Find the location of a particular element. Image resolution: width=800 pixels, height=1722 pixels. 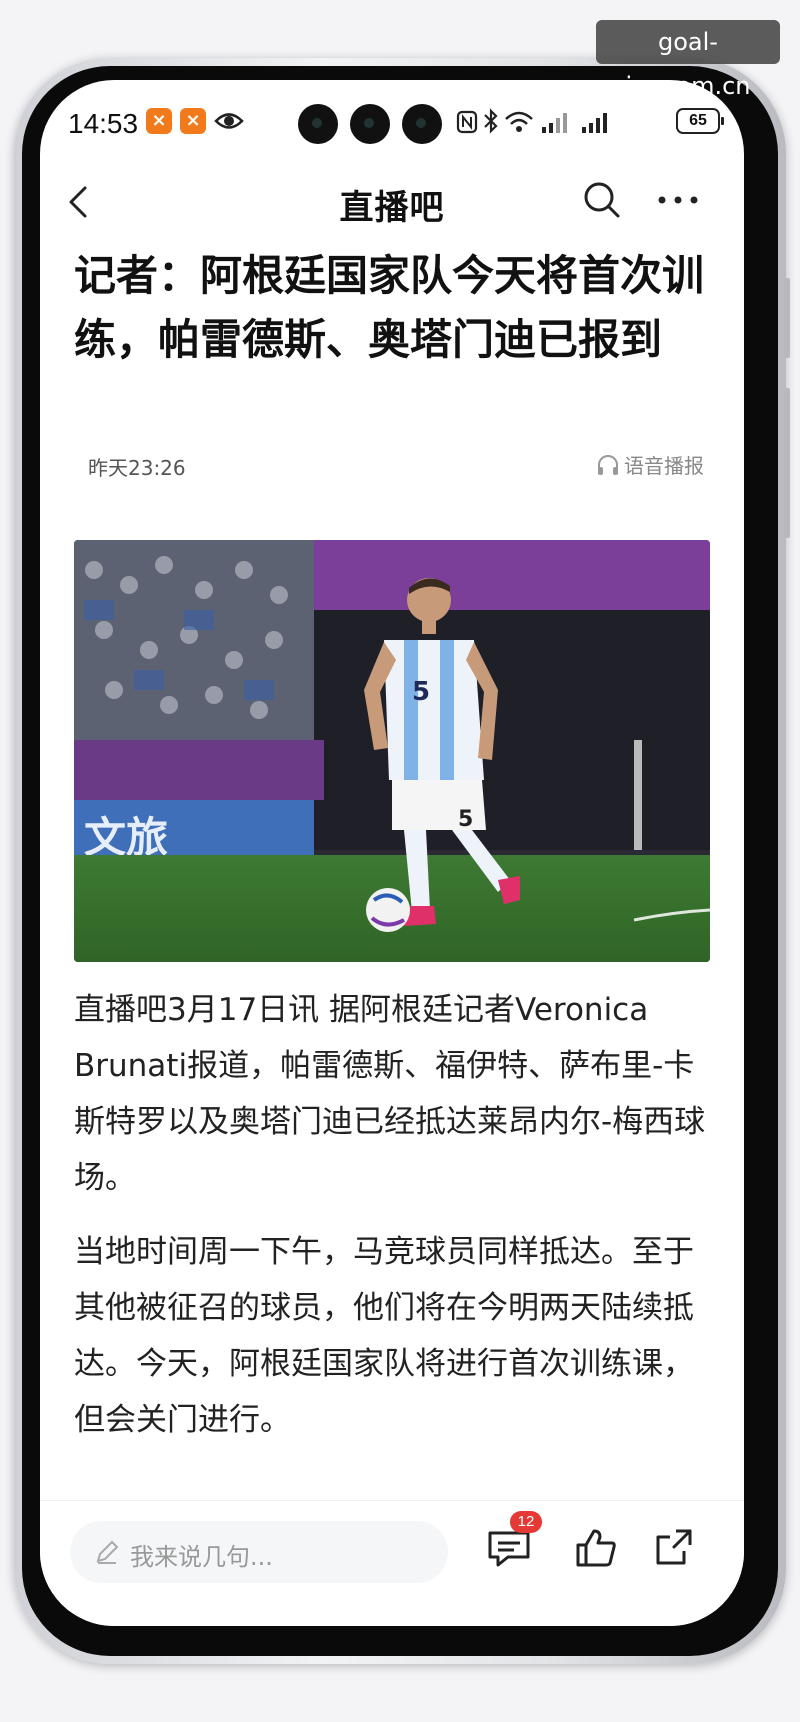

nfc-icon is located at coordinates (467, 122).